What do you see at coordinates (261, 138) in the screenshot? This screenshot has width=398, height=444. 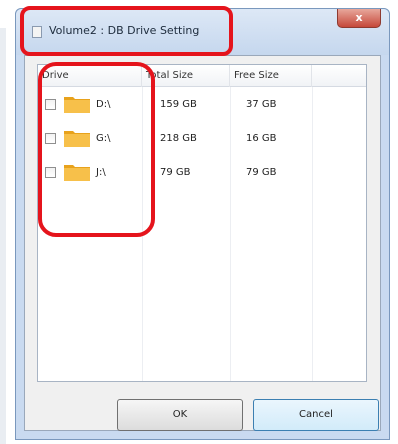 I see `free-size: 16 GB` at bounding box center [261, 138].